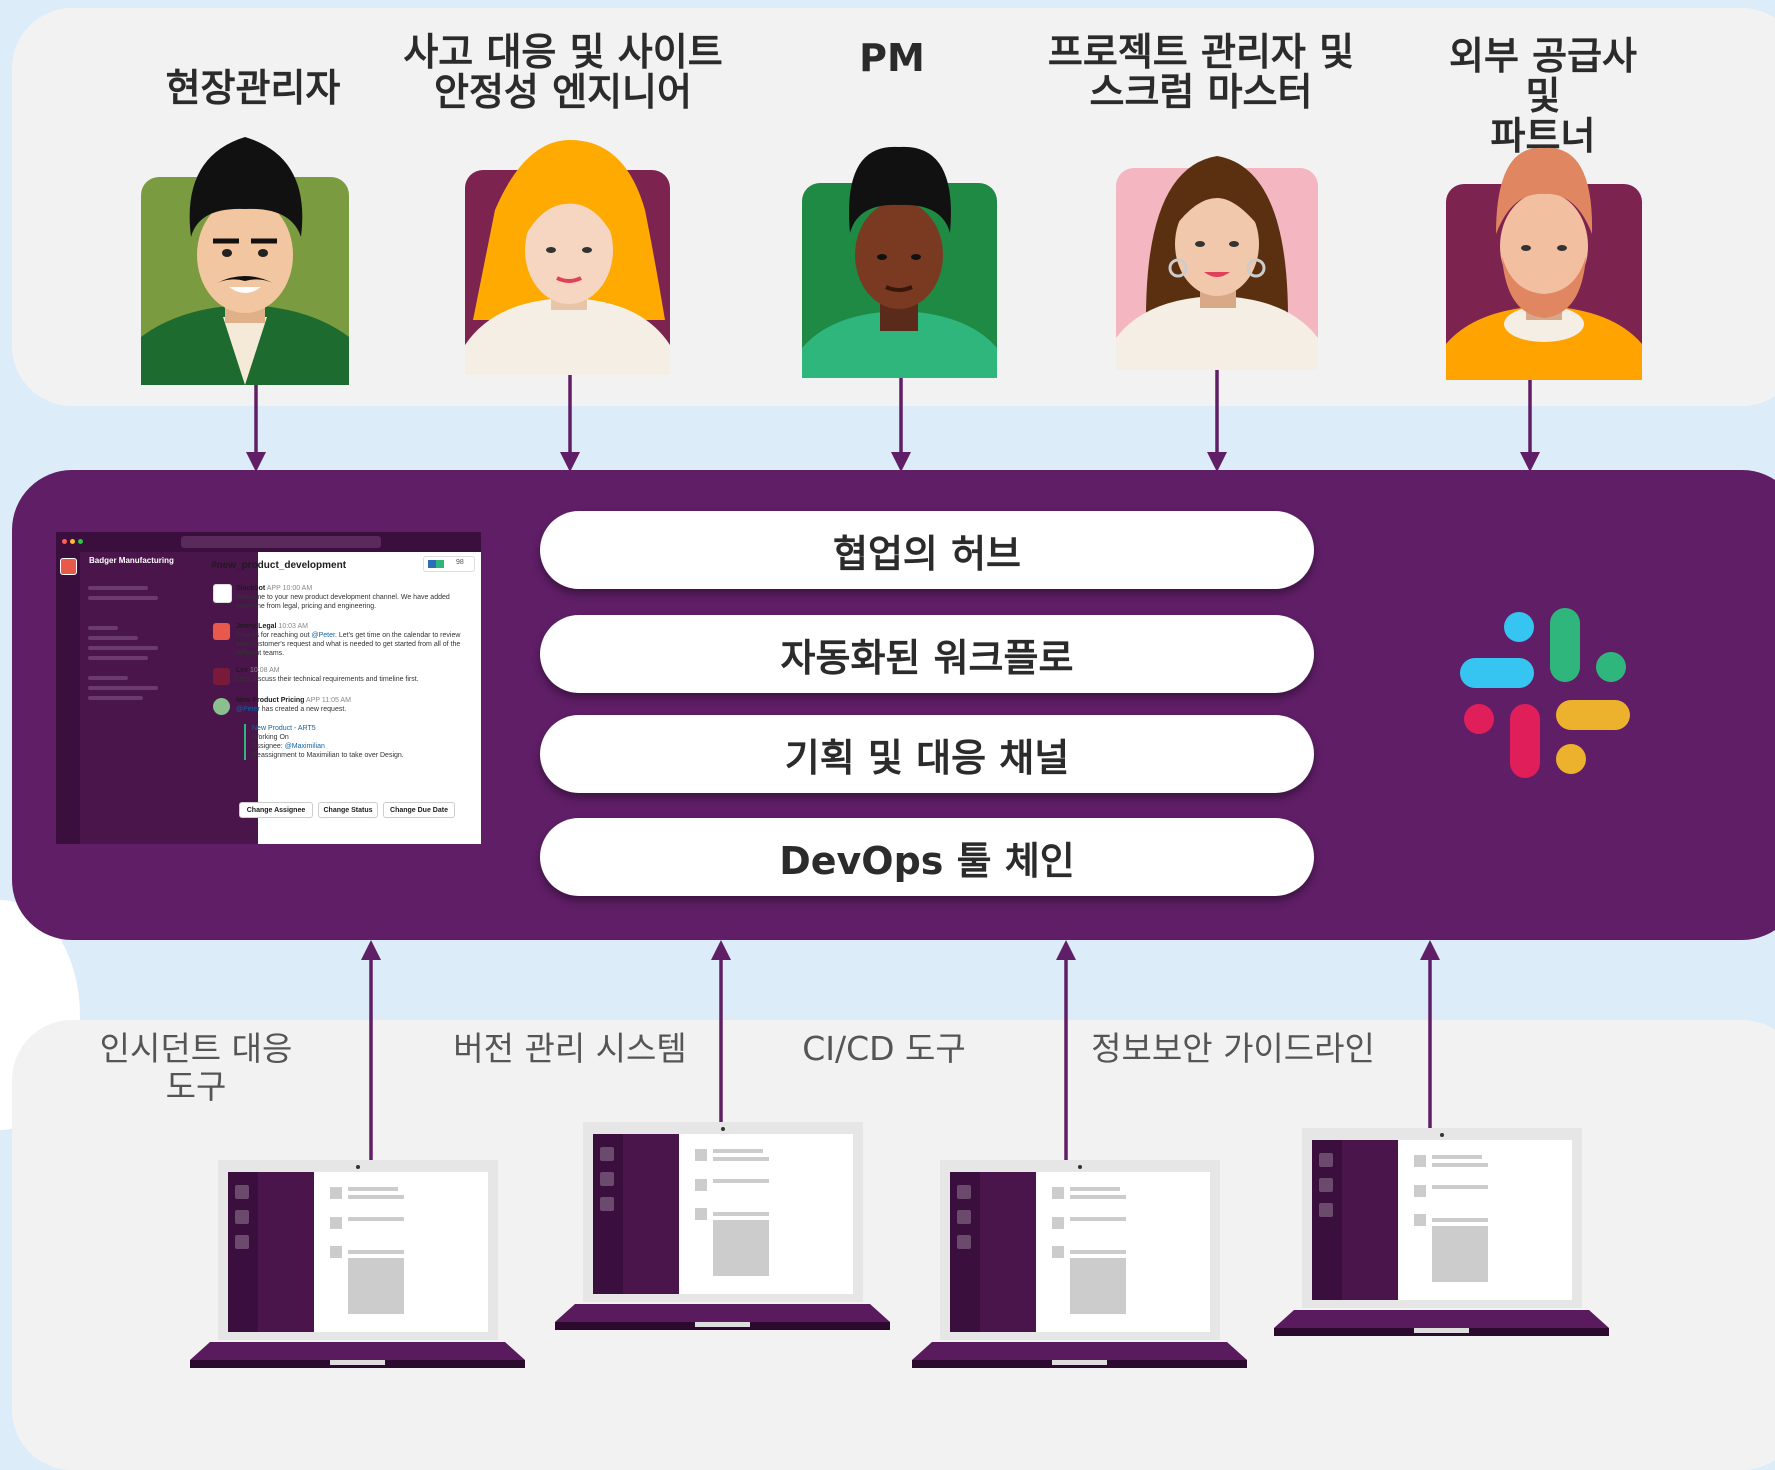 Image resolution: width=1775 pixels, height=1470 pixels. What do you see at coordinates (1441, 1232) in the screenshot?
I see `laptop-security` at bounding box center [1441, 1232].